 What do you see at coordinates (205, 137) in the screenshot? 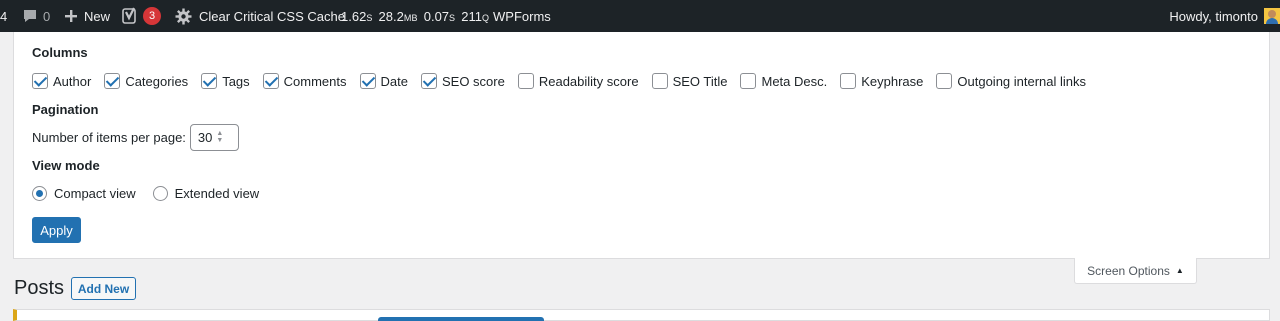
I see `items-per-page-value: 30` at bounding box center [205, 137].